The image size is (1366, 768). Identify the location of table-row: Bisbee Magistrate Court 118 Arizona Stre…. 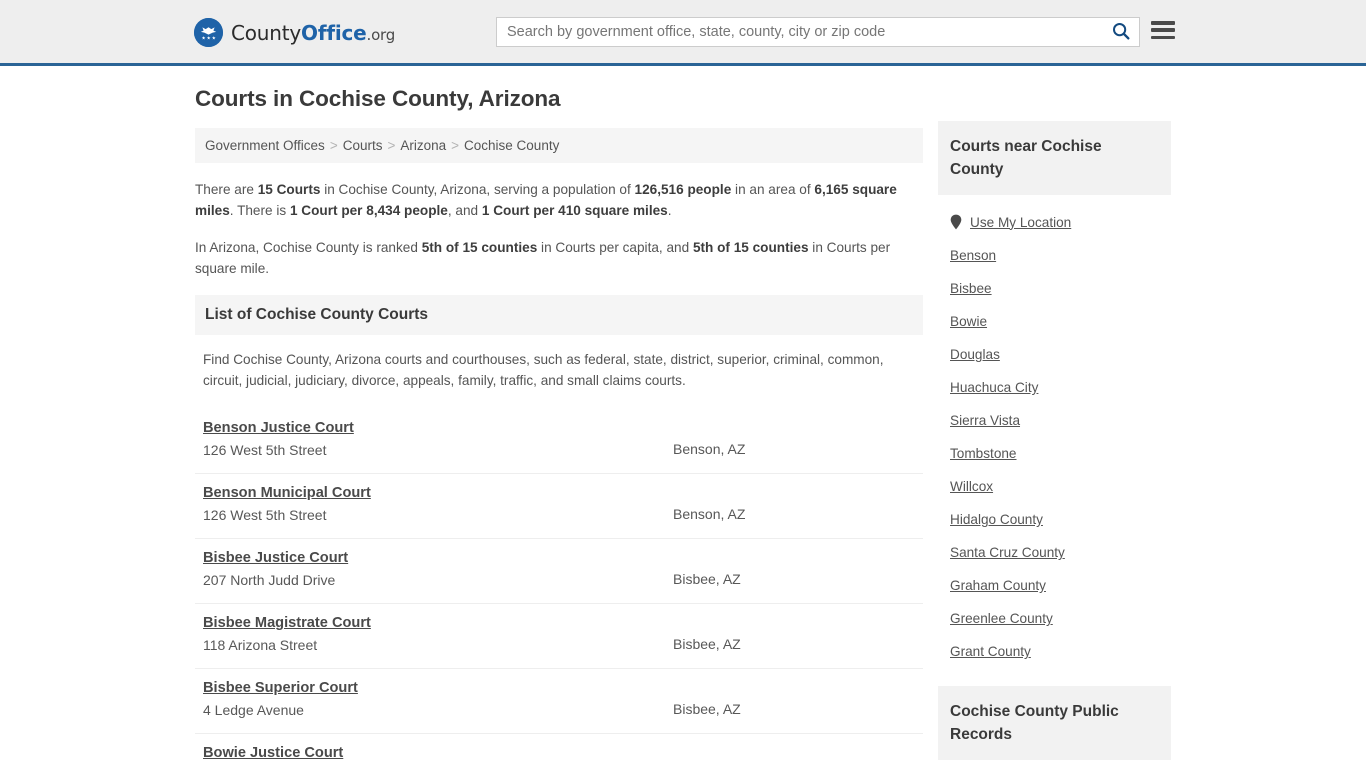
(559, 636).